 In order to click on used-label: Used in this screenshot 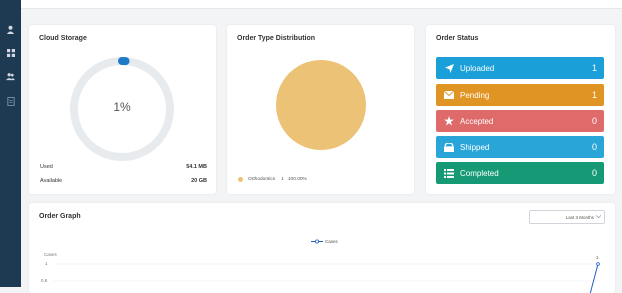, I will do `click(46, 167)`.